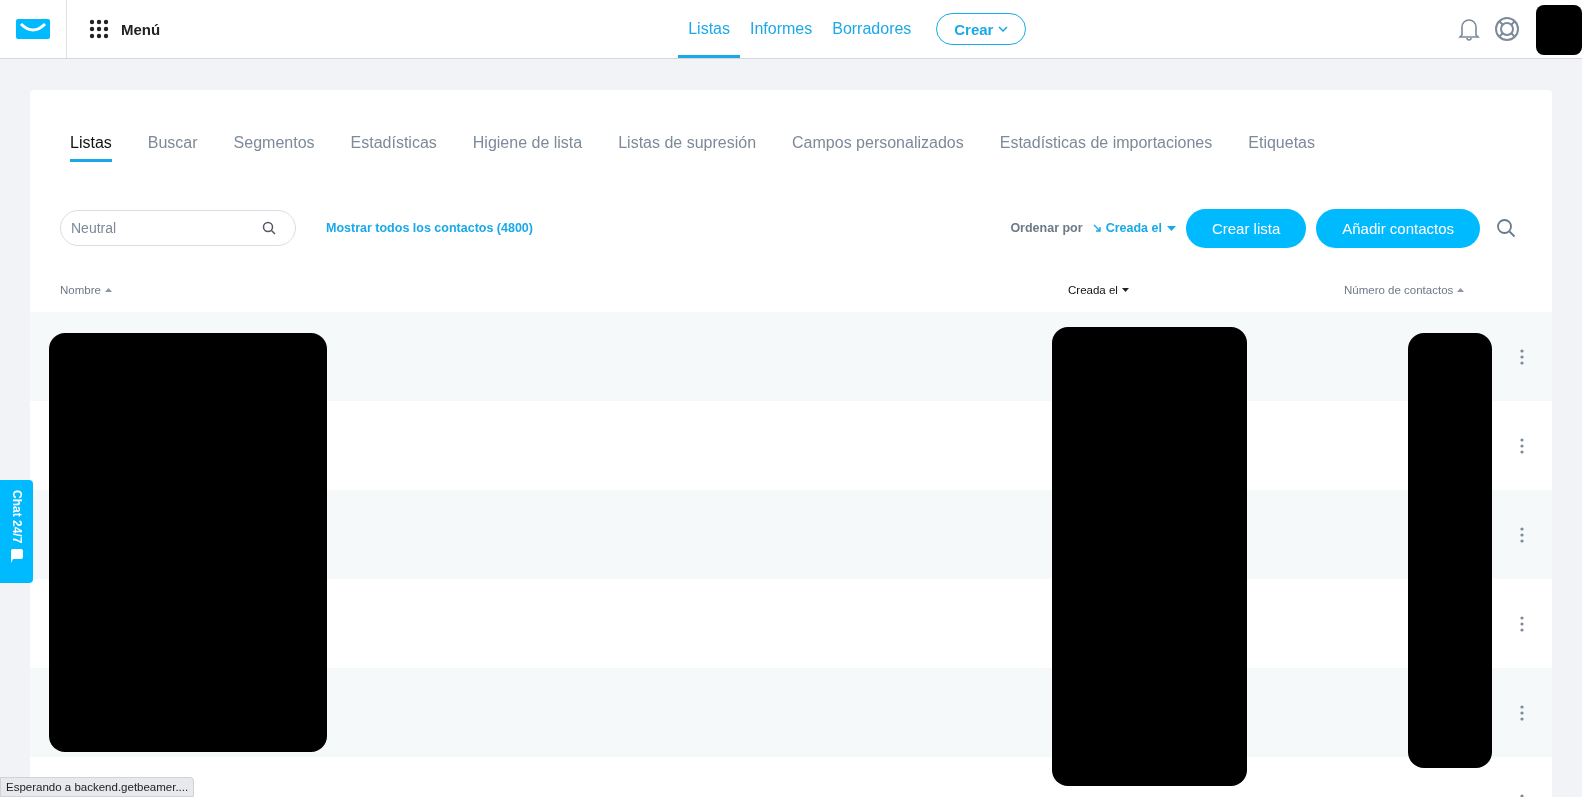 Image resolution: width=1582 pixels, height=797 pixels. What do you see at coordinates (1046, 228) in the screenshot?
I see `sort-label: Ordenar por` at bounding box center [1046, 228].